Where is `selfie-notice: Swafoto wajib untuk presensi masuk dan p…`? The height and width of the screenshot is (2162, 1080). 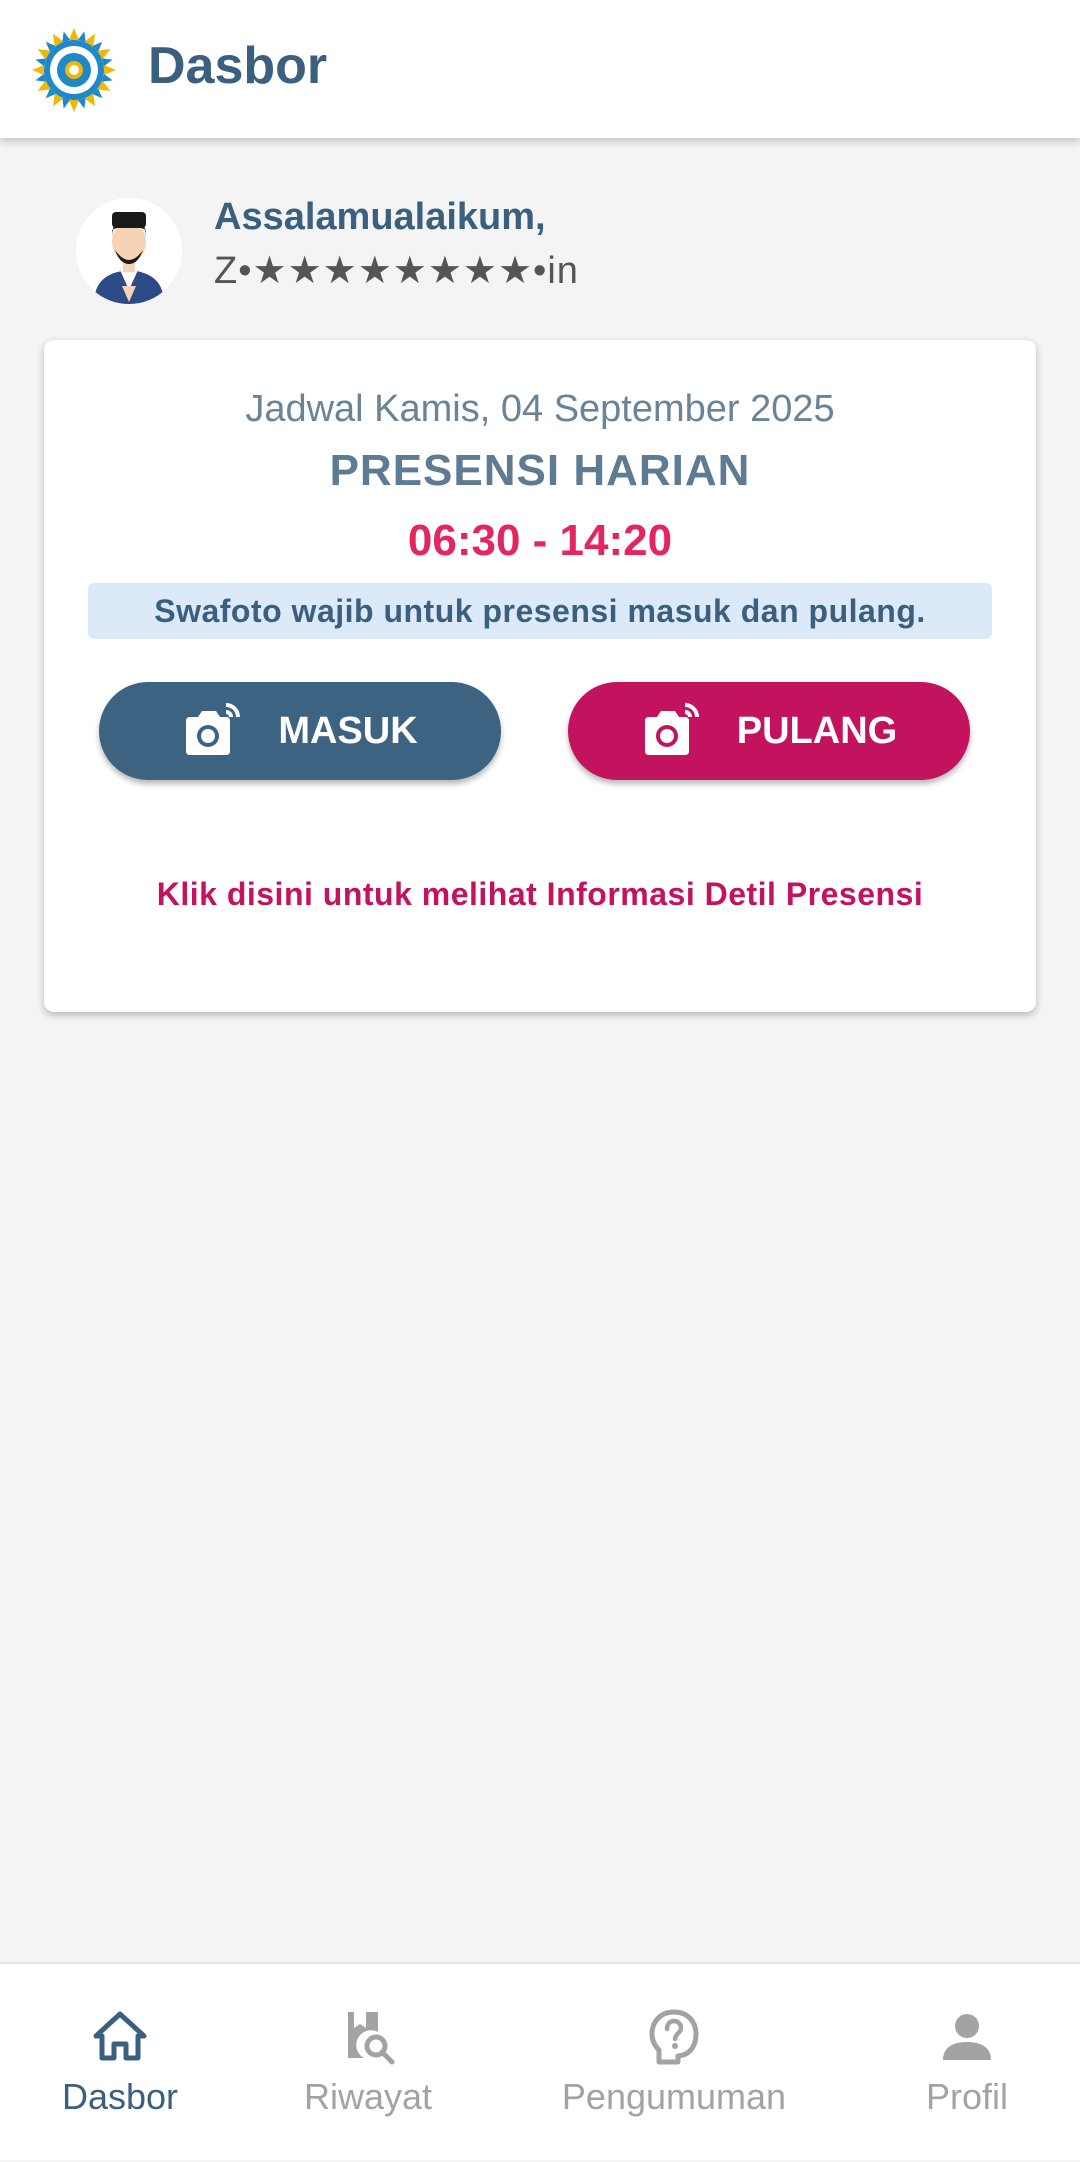
selfie-notice: Swafoto wajib untuk presensi masuk dan p… is located at coordinates (540, 611).